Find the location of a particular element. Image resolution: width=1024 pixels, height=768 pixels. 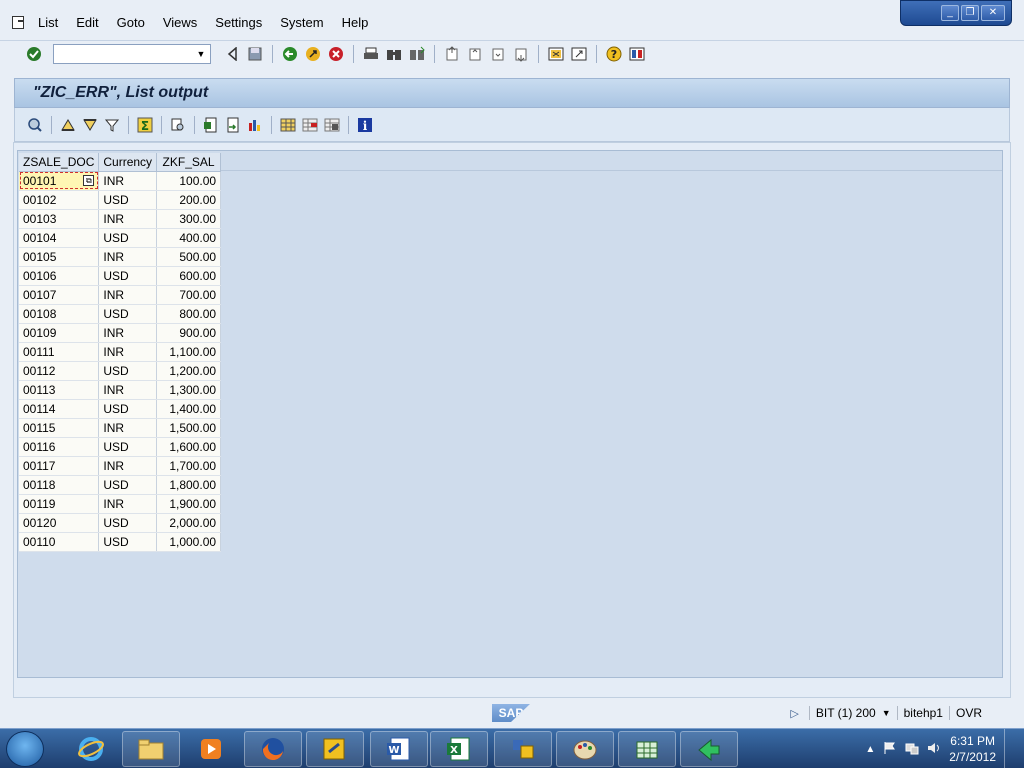

filter-icon is located at coordinates (112, 125).